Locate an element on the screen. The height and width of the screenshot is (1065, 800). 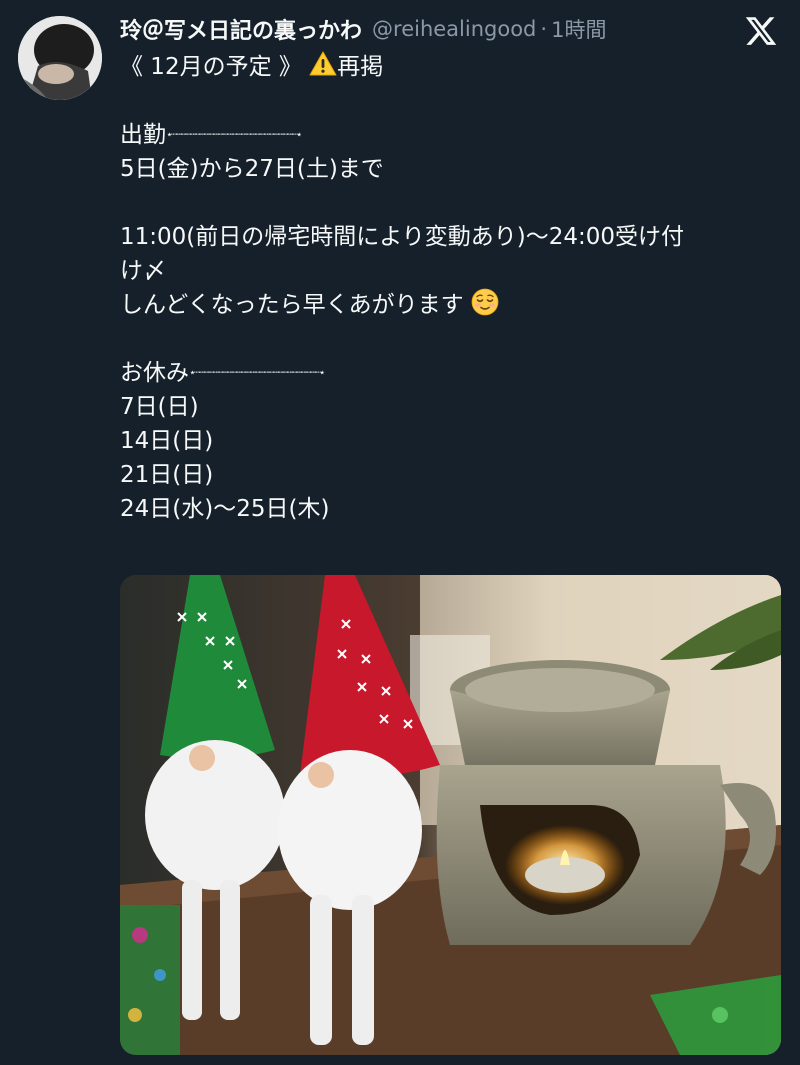
section1-label: 出勤 is located at coordinates (143, 135).